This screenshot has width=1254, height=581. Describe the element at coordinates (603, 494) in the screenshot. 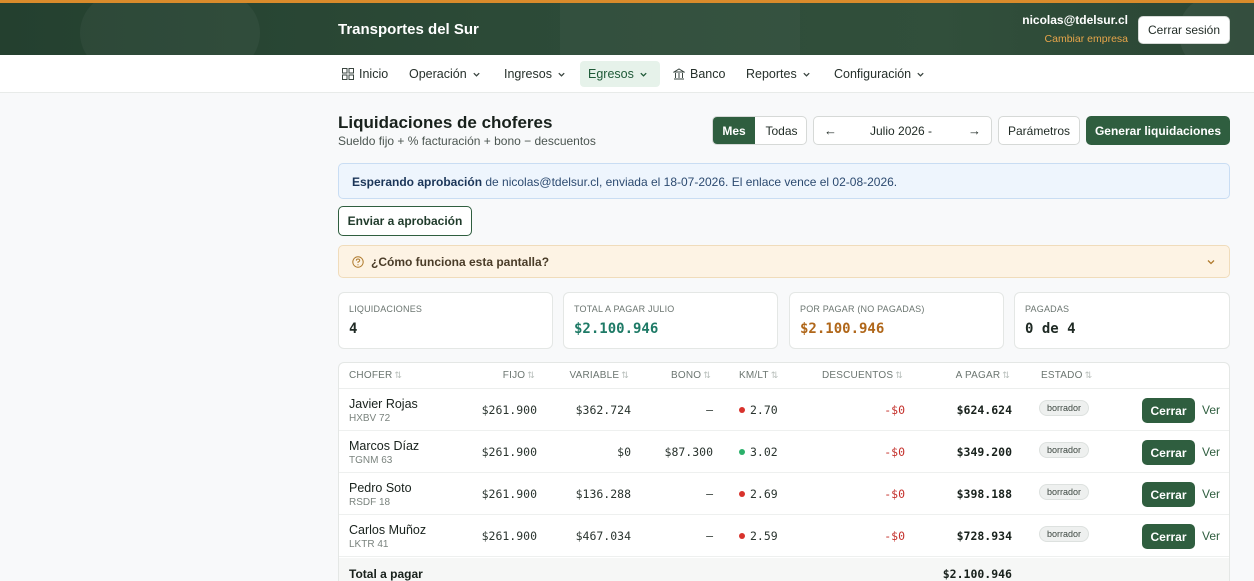

I see `variable-value: $136.288` at that location.